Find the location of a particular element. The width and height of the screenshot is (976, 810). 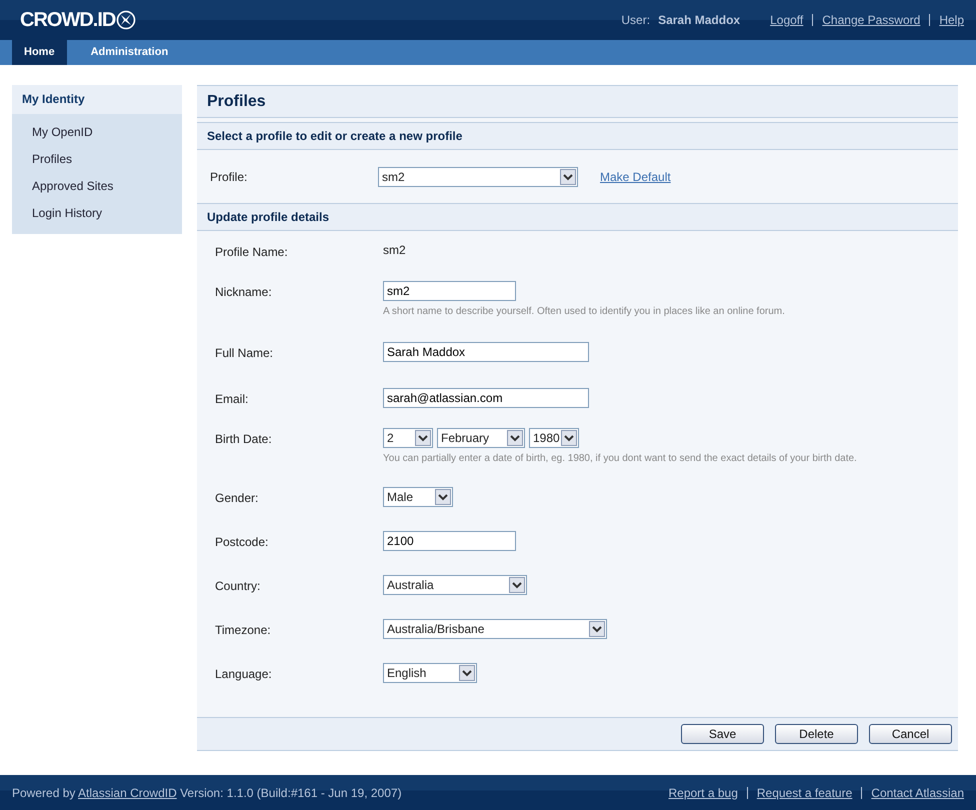

nav-tab: Home is located at coordinates (39, 52).